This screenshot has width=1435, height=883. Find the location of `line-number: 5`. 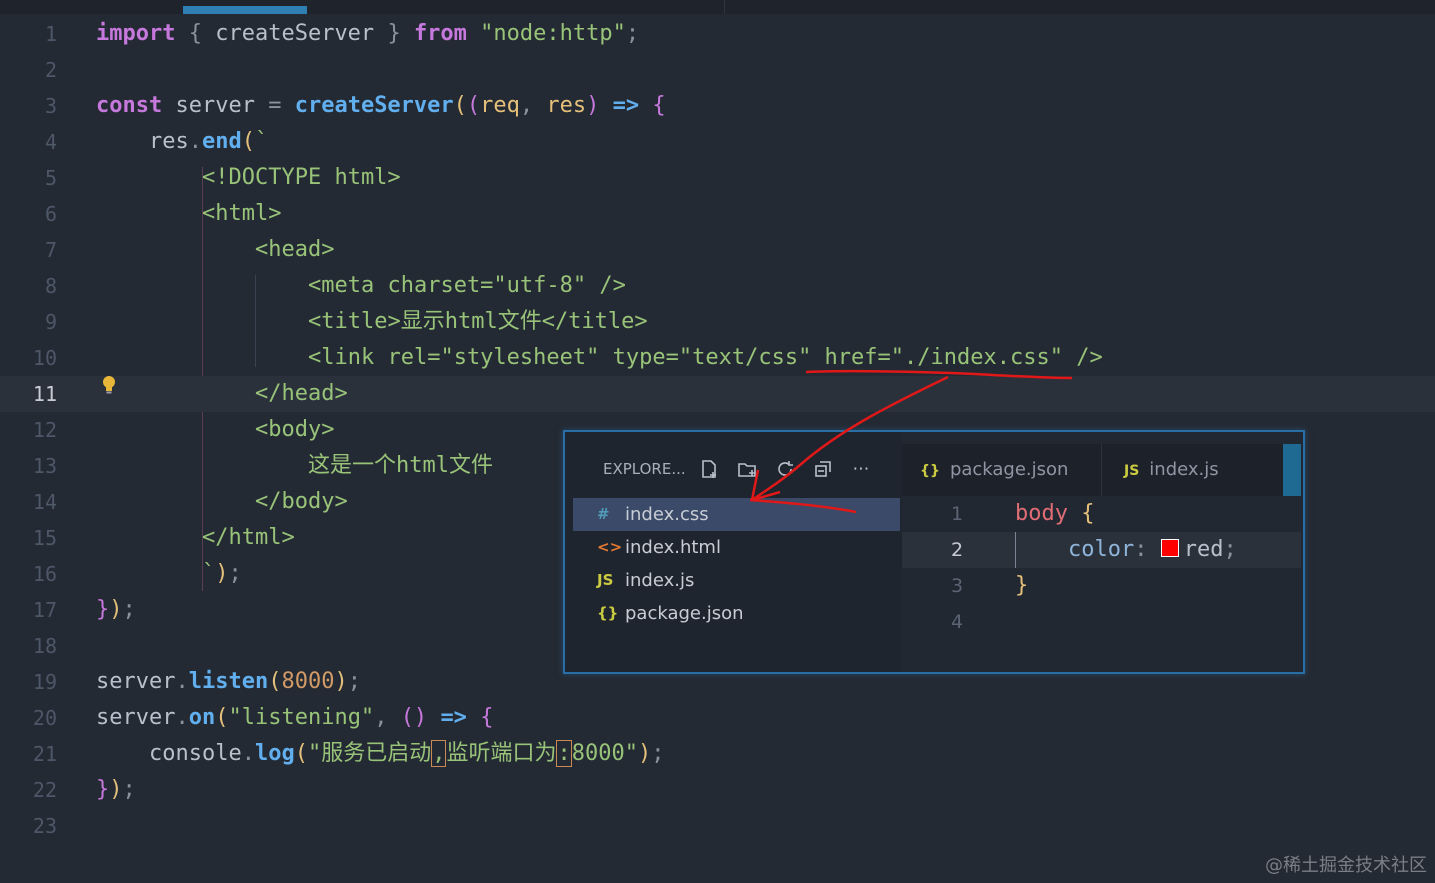

line-number: 5 is located at coordinates (50, 178).